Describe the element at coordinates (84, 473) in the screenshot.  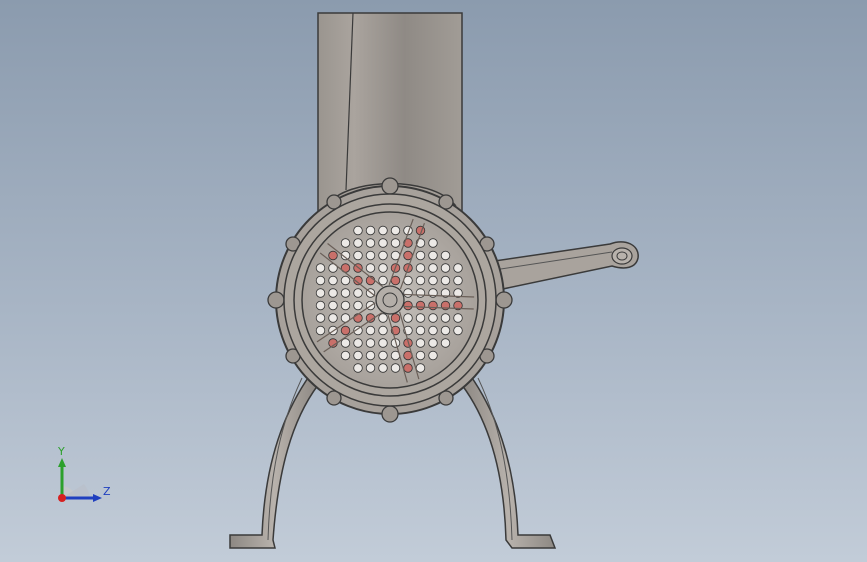
I see `coordinate-triad: Y Z` at that location.